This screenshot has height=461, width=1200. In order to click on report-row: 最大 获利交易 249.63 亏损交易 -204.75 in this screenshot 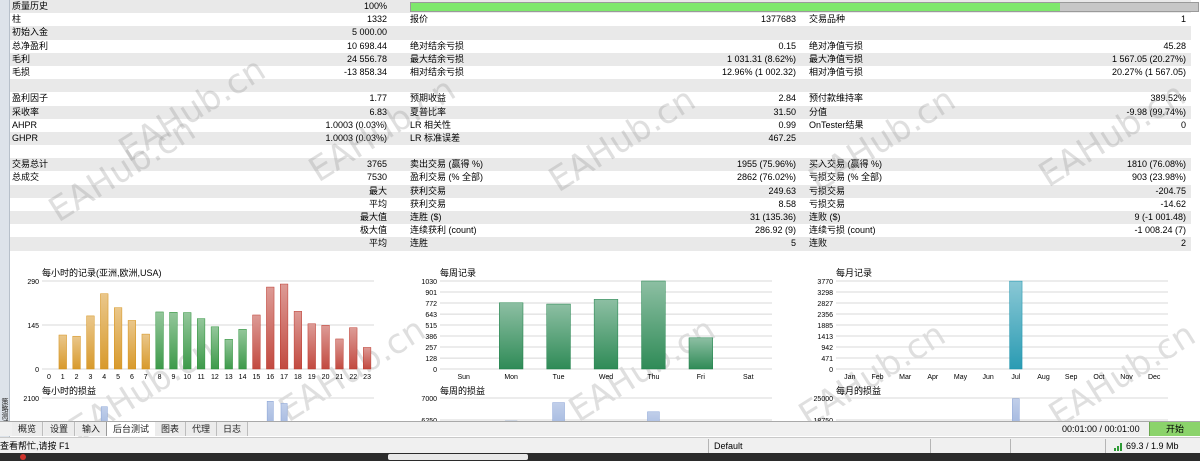, I will do `click(600, 191)`.